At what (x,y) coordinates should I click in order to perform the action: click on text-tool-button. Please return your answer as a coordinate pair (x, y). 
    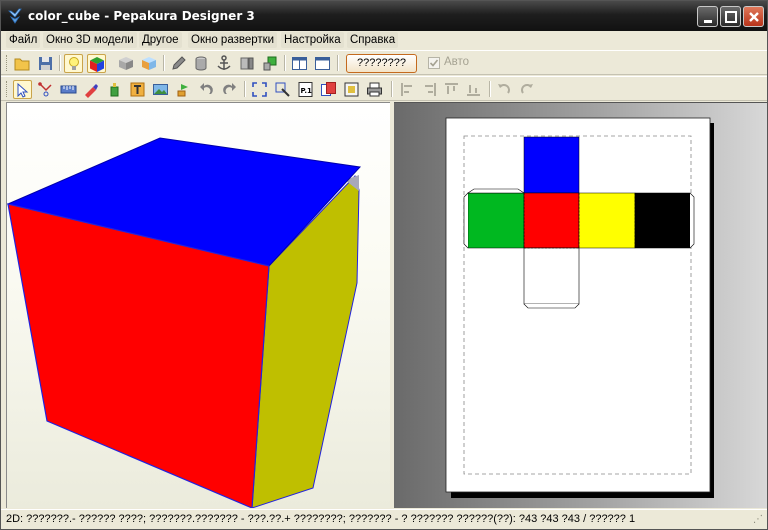
    Looking at the image, I should click on (137, 89).